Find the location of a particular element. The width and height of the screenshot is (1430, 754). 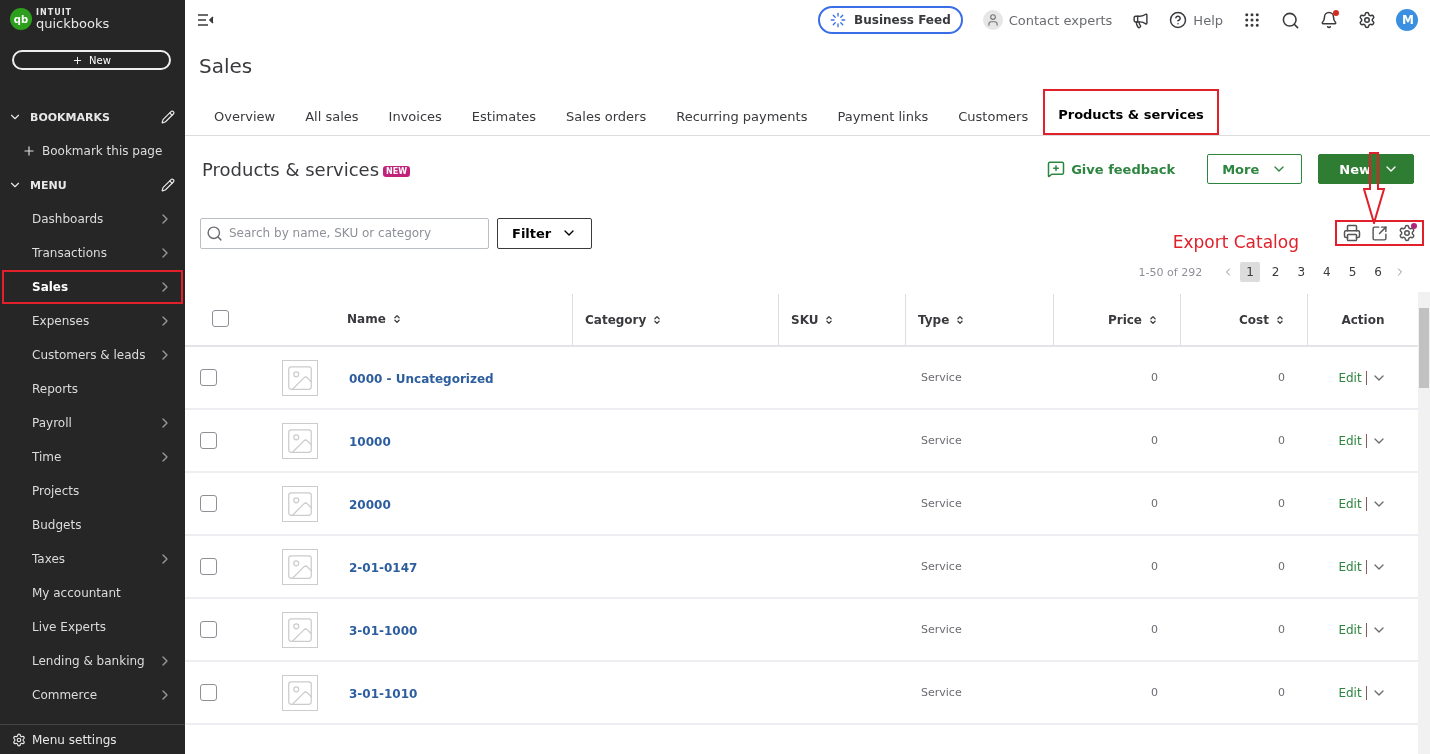

menu-item: Dashboards is located at coordinates (92, 219).